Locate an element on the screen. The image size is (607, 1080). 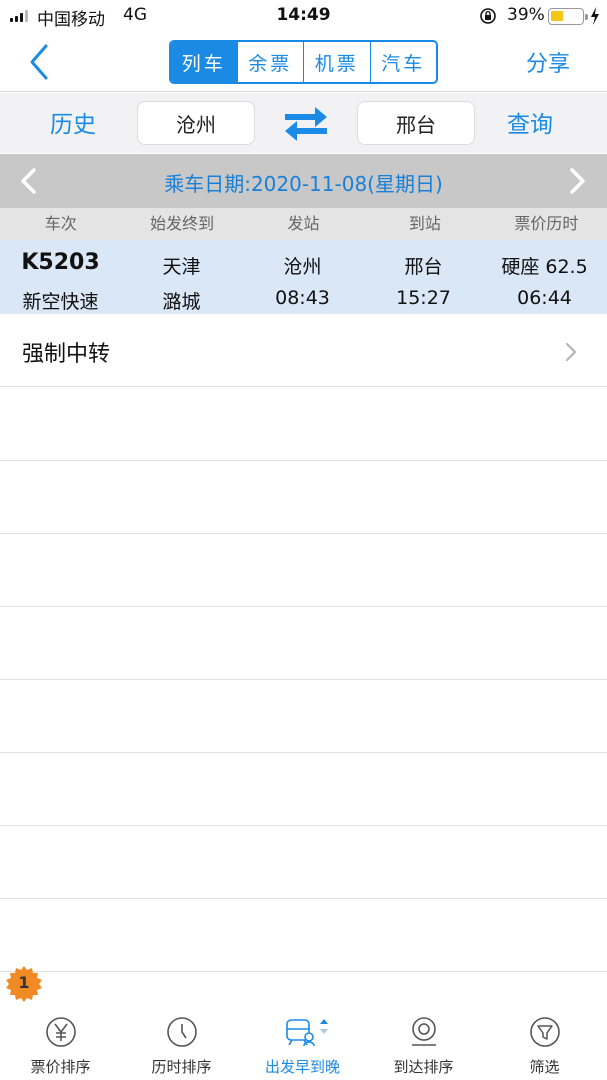
depart-time: 08:43 is located at coordinates (302, 298).